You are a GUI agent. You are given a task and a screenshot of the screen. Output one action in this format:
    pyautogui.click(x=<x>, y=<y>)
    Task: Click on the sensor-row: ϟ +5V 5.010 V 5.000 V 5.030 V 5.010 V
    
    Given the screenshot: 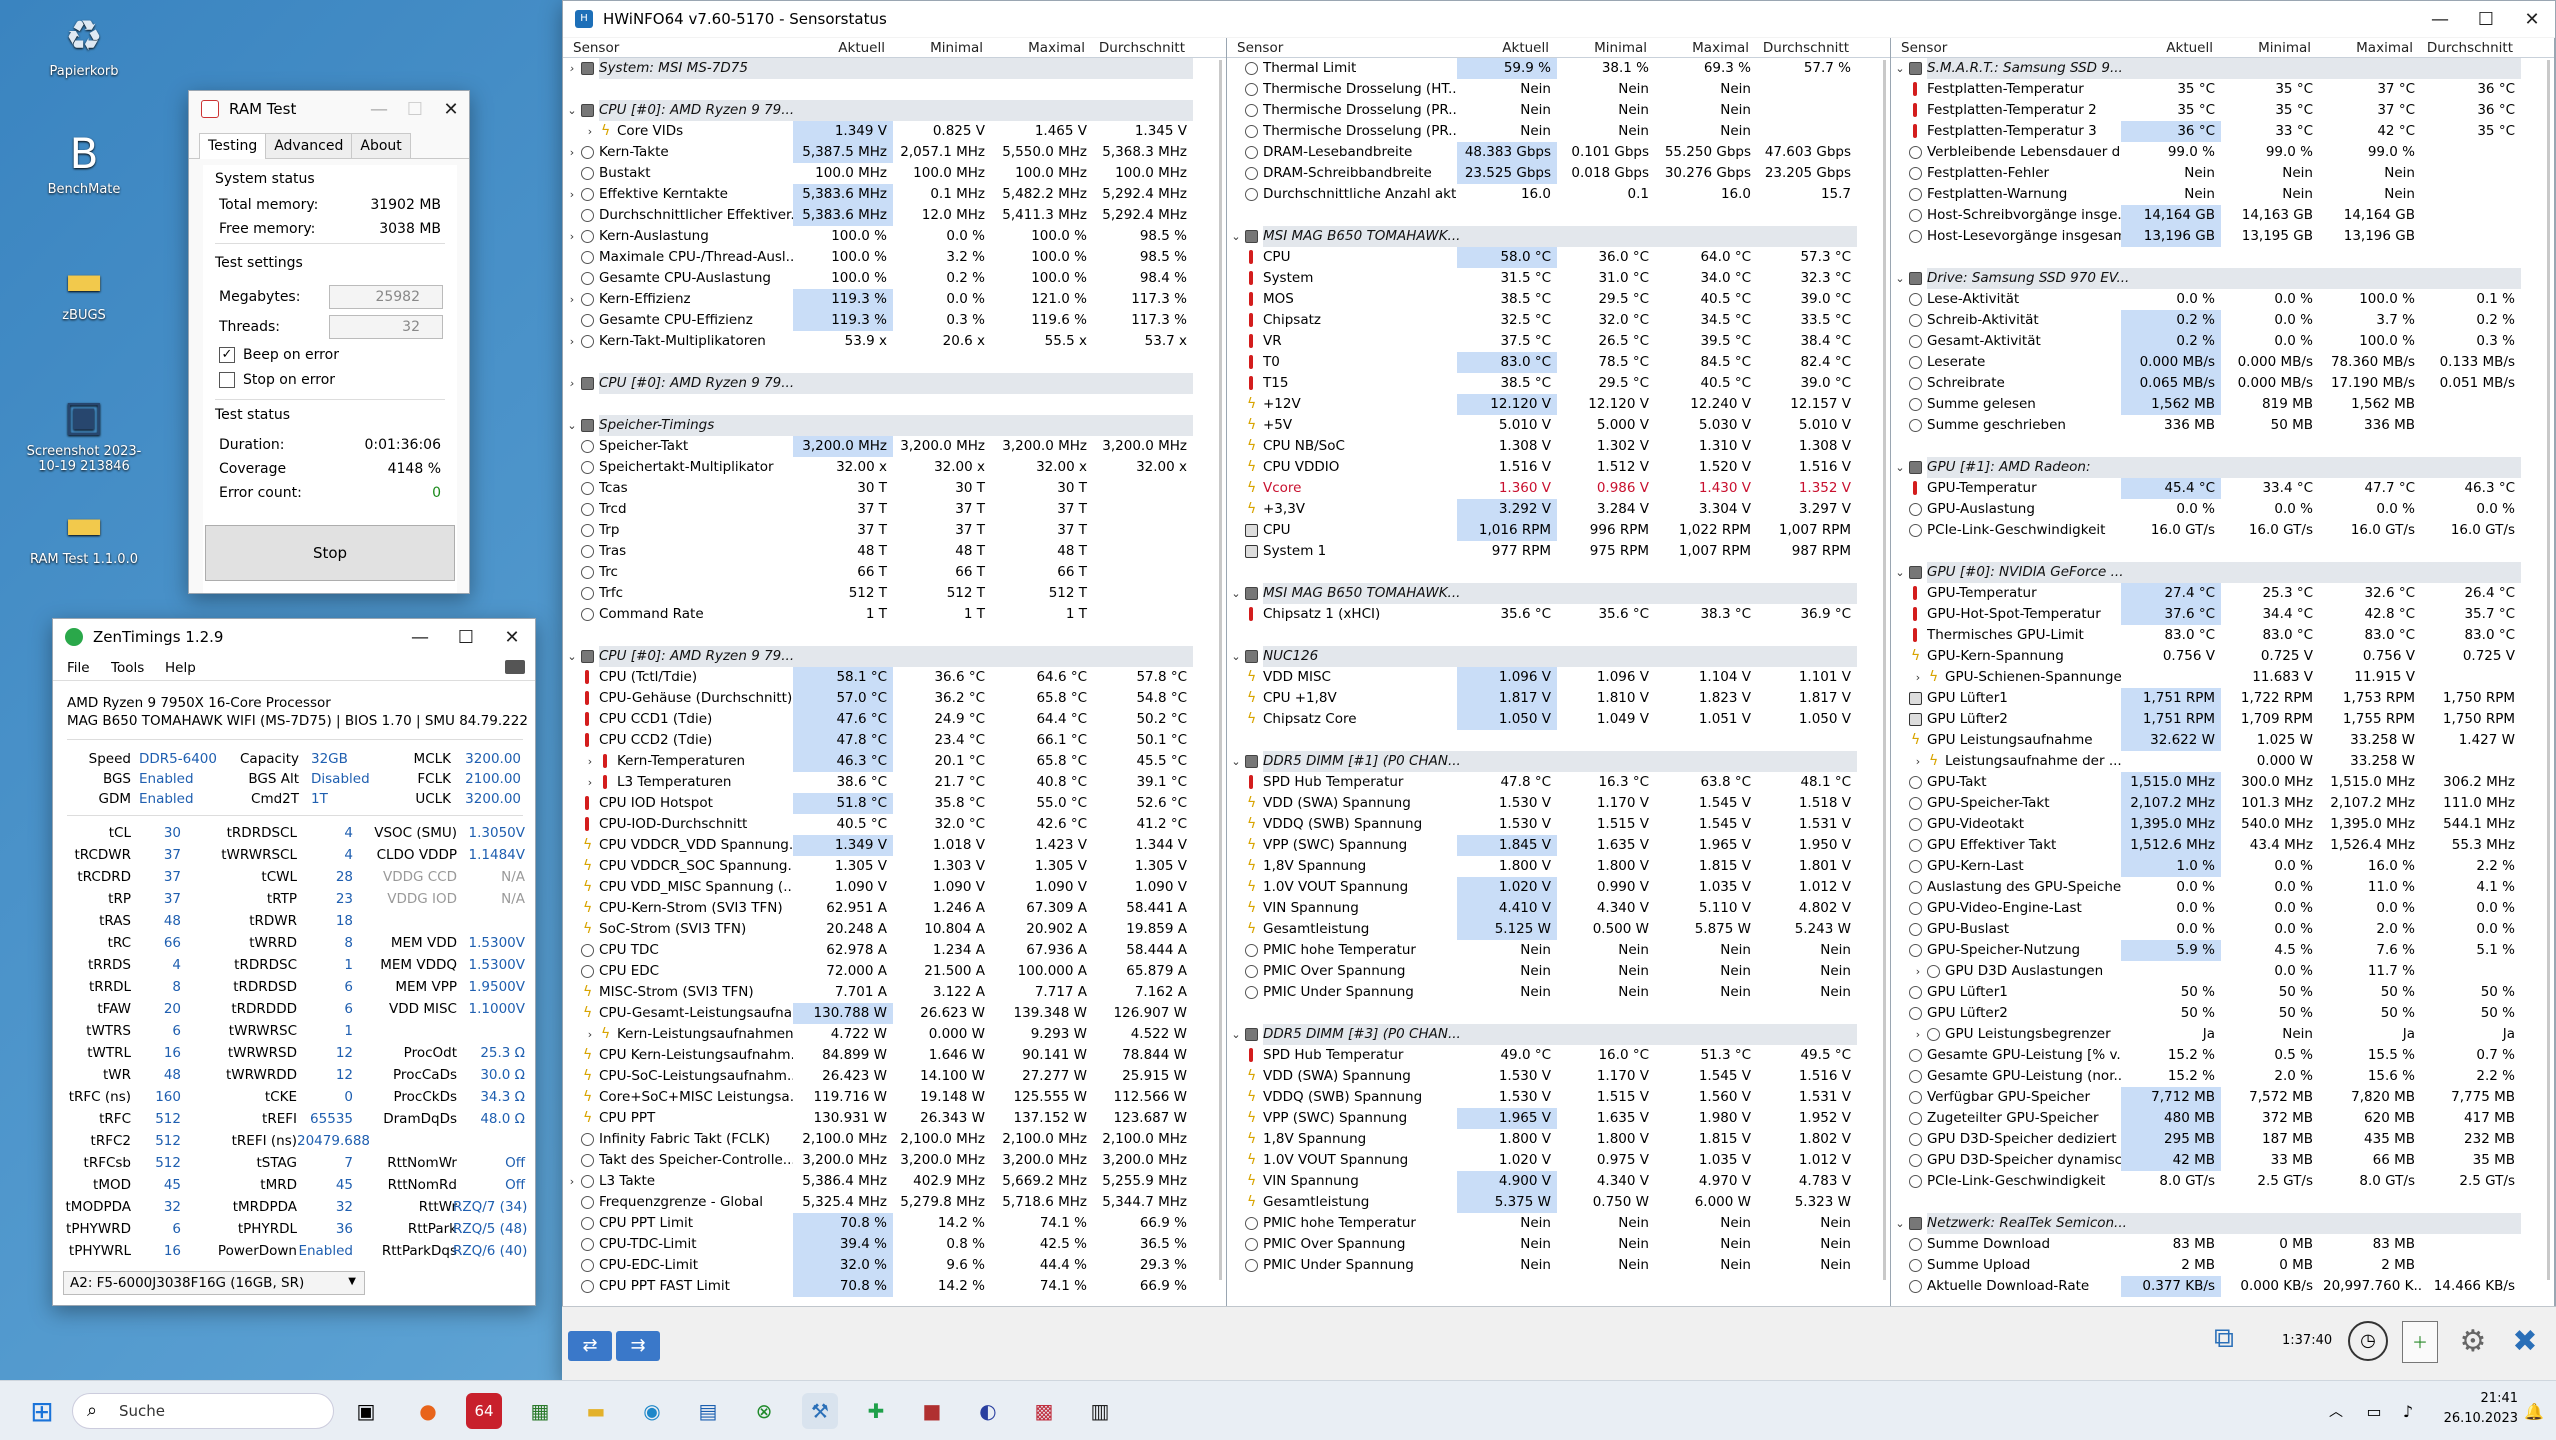 What is the action you would take?
    pyautogui.click(x=1558, y=425)
    